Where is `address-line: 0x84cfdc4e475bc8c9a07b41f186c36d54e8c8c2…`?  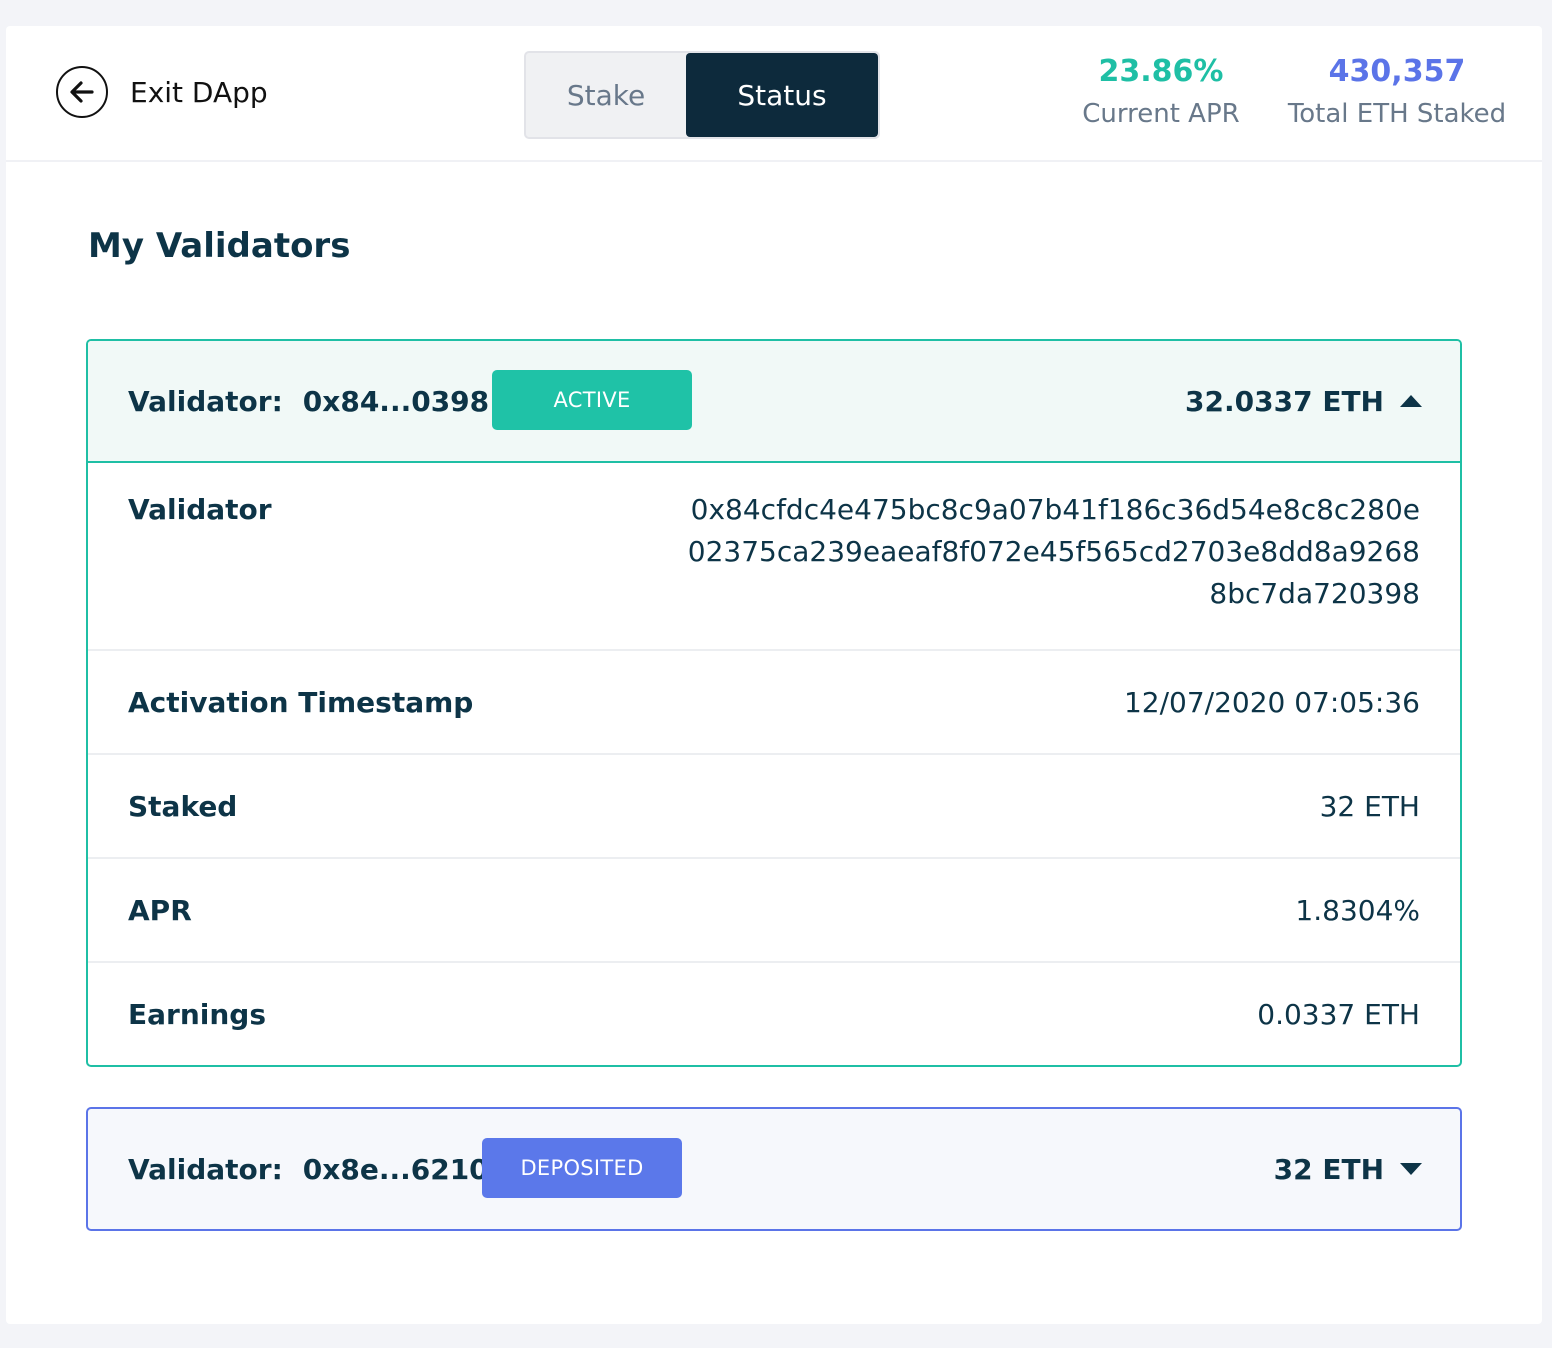
address-line: 0x84cfdc4e475bc8c9a07b41f186c36d54e8c8c2… is located at coordinates (1055, 509).